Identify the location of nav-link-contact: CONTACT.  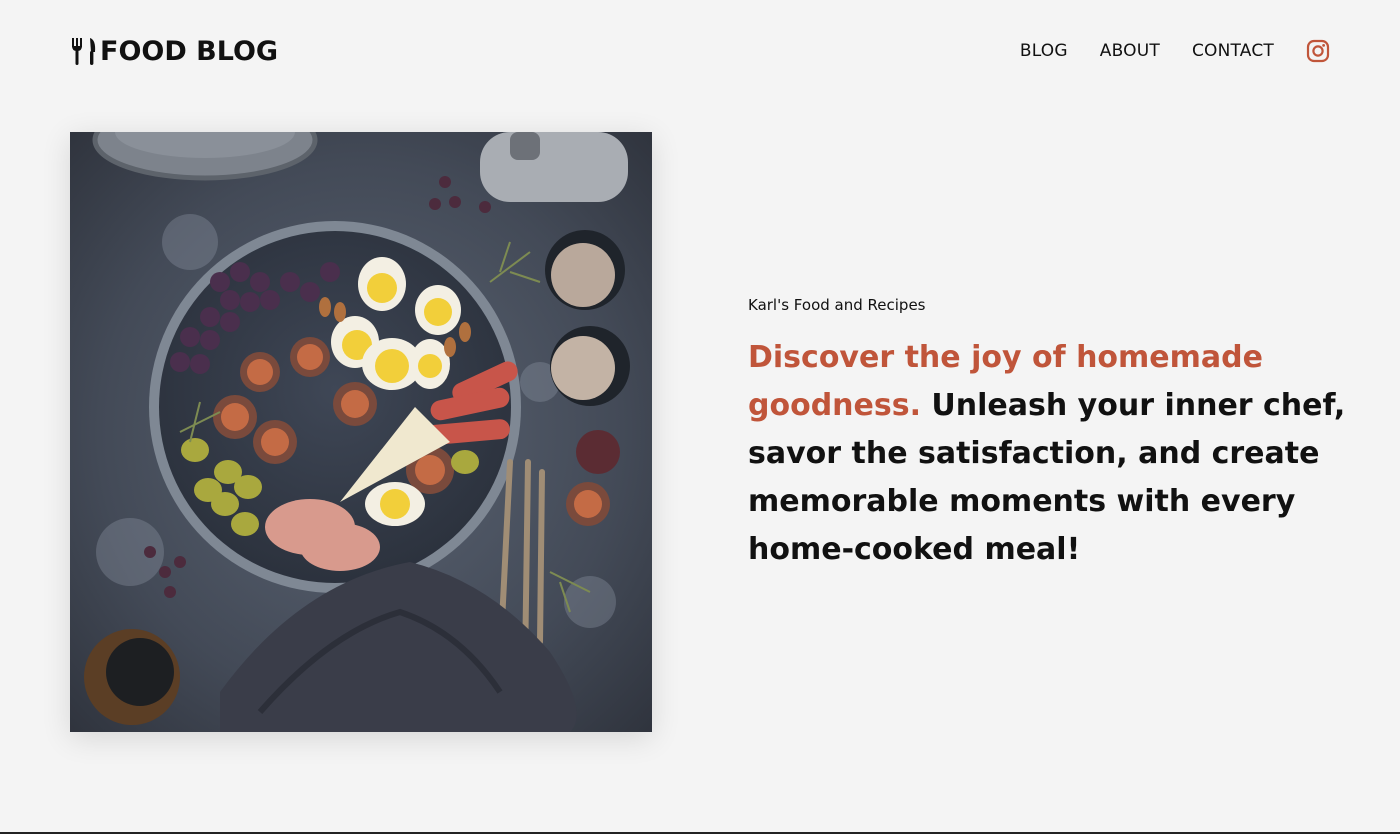
(1233, 51).